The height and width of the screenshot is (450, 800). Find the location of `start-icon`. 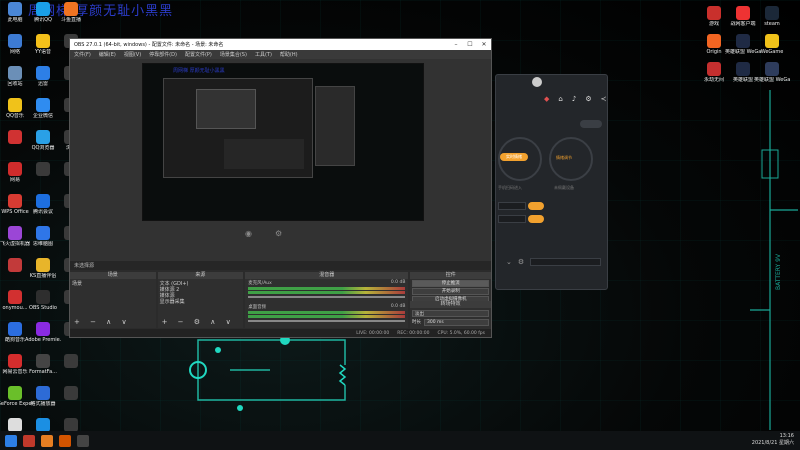

start-icon is located at coordinates (11, 440).